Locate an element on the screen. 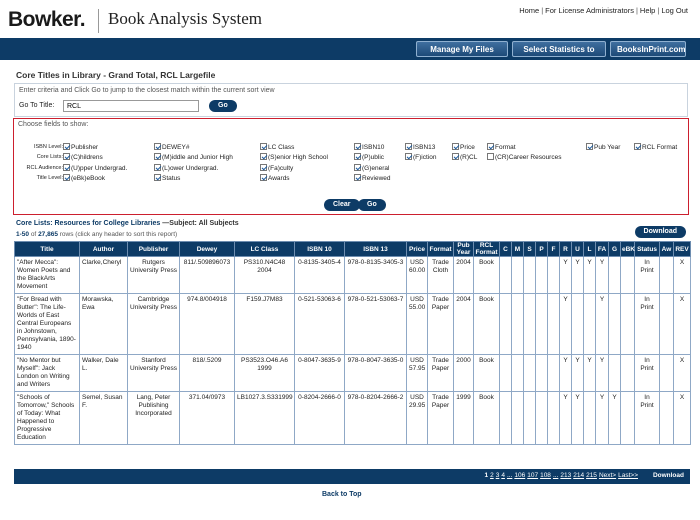 The width and height of the screenshot is (700, 520). column-header: P is located at coordinates (541, 249).